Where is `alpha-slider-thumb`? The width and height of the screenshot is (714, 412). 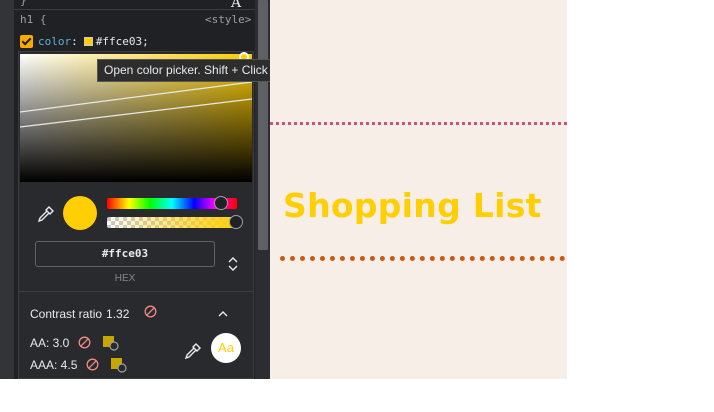 alpha-slider-thumb is located at coordinates (236, 222).